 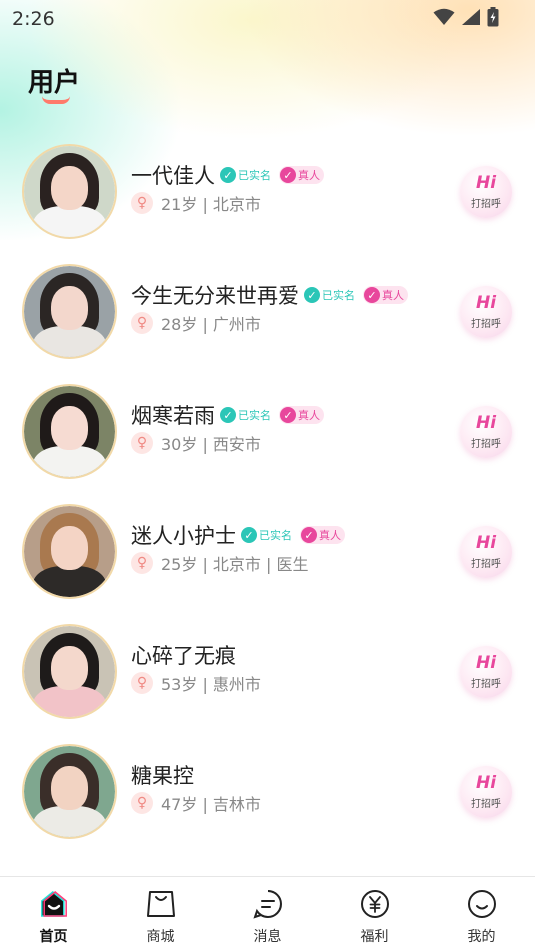 I want to click on tab-label: 消息, so click(x=267, y=937).